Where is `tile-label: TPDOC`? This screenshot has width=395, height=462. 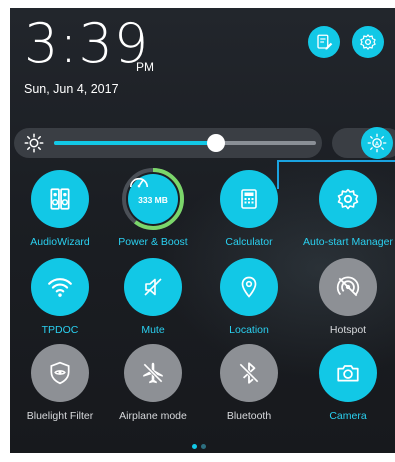 tile-label: TPDOC is located at coordinates (60, 330).